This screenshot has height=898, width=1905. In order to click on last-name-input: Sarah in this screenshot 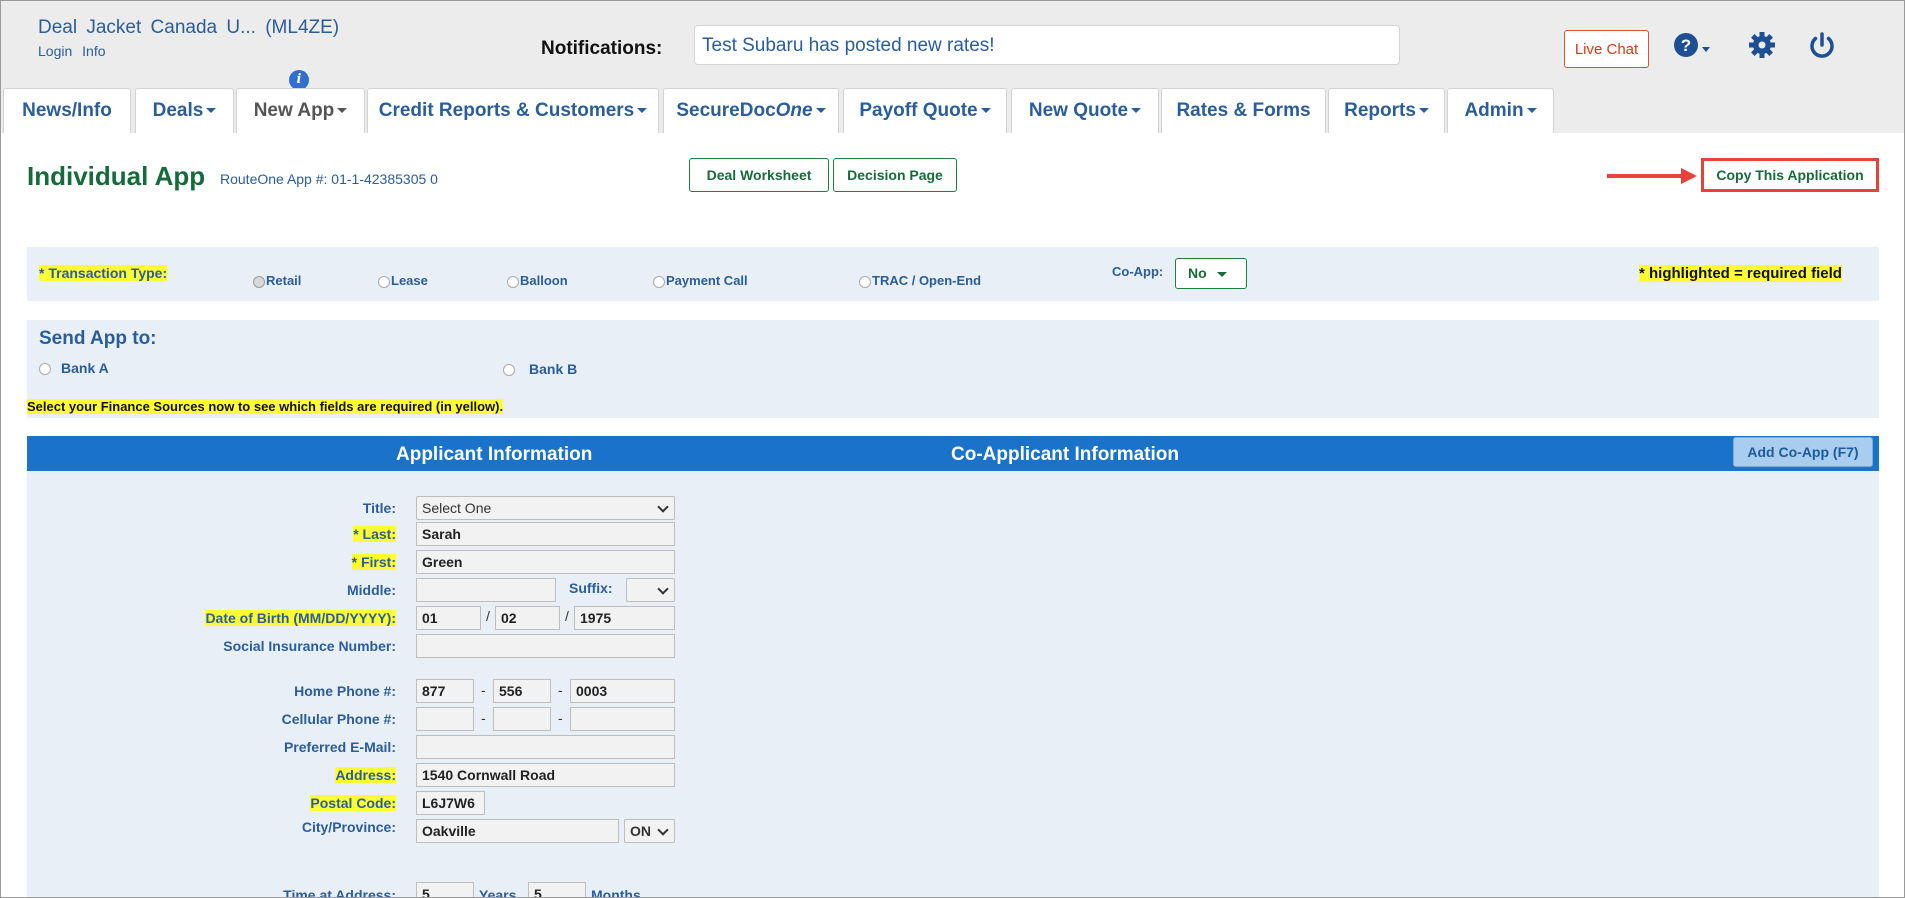, I will do `click(545, 534)`.